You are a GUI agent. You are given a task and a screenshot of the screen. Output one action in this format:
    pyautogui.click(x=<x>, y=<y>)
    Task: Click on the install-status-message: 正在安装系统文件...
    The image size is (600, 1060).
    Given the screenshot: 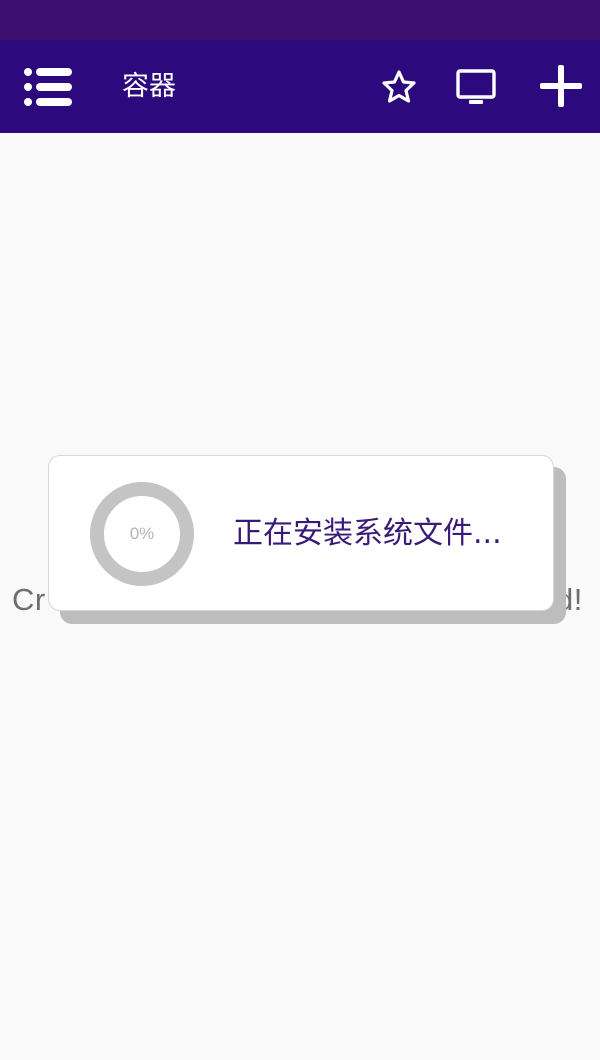 What is the action you would take?
    pyautogui.click(x=367, y=533)
    